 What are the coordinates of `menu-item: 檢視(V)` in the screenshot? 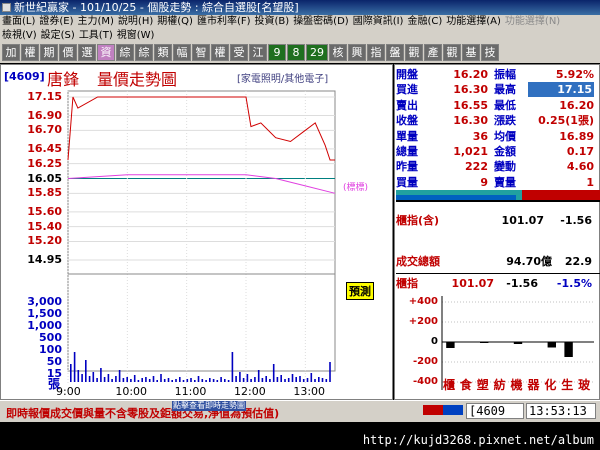 It's located at (19, 36).